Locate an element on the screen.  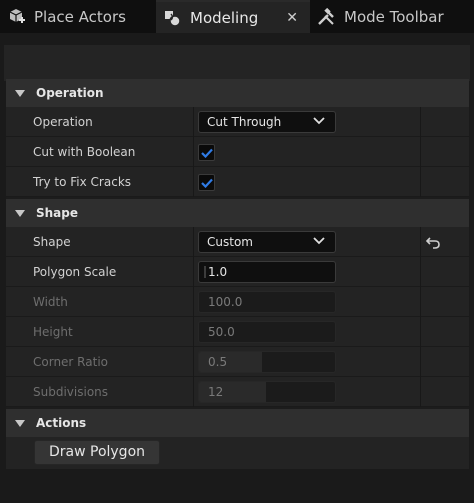
property-row-height: Height 50.0 is located at coordinates (237, 332).